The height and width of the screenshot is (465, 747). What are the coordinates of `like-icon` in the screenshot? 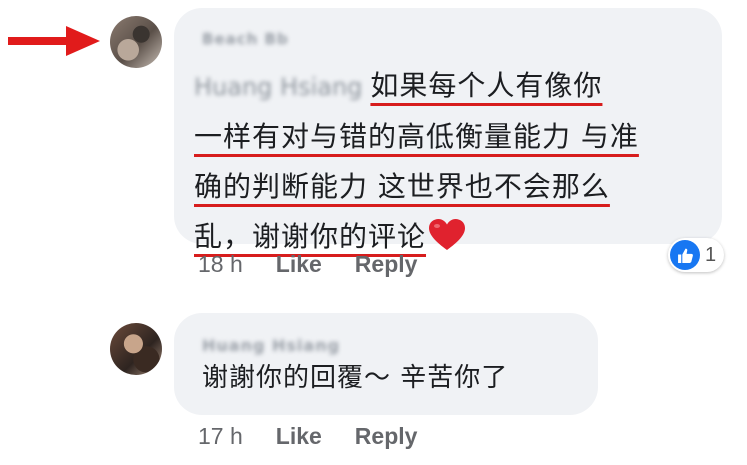 It's located at (685, 255).